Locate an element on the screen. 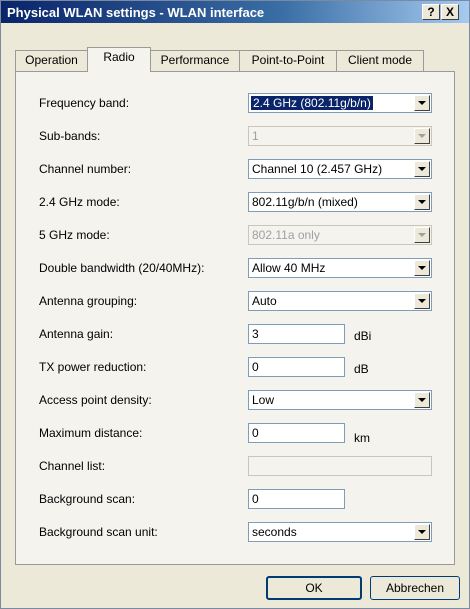 This screenshot has height=609, width=470. frequency-band-label: Frequency band: is located at coordinates (84, 103).